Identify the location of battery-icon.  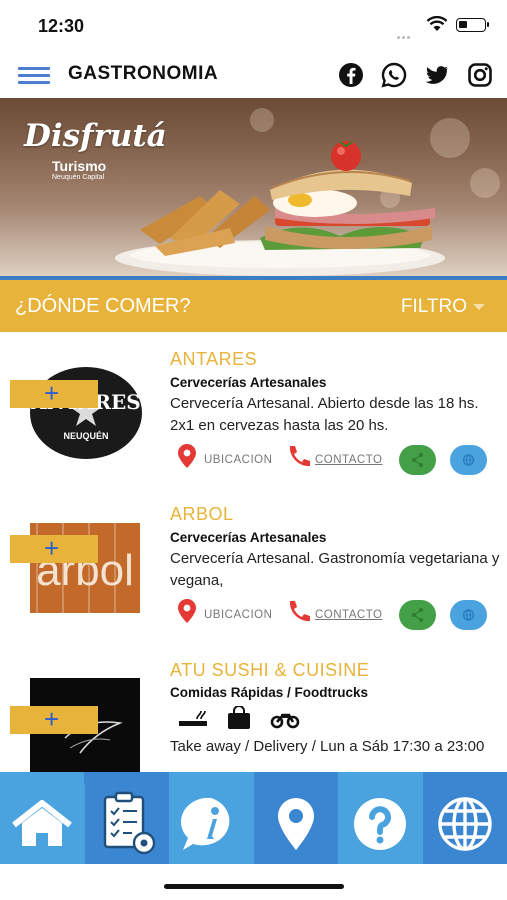
(472, 25).